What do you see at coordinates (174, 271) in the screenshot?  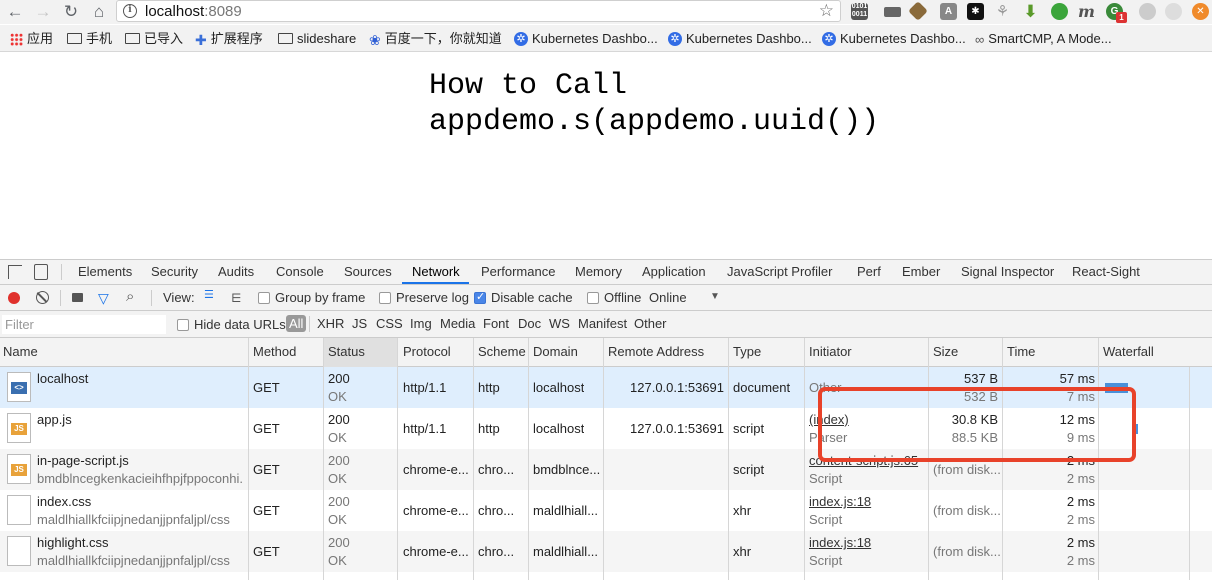 I see `tab-security: Security` at bounding box center [174, 271].